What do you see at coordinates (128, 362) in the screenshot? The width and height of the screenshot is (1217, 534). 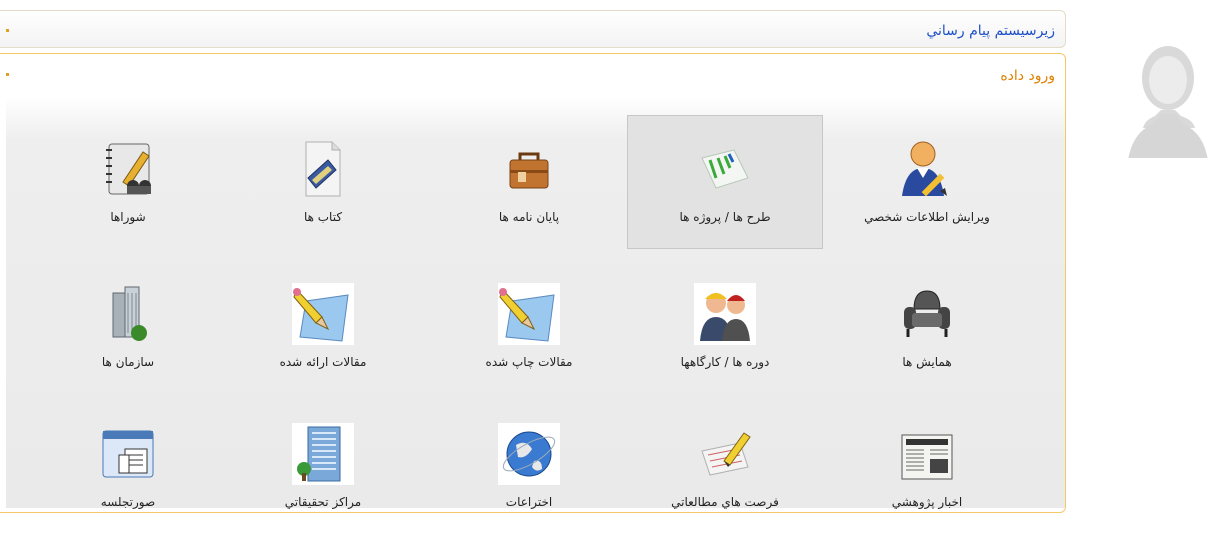 I see `tile-label: سازمان ها` at bounding box center [128, 362].